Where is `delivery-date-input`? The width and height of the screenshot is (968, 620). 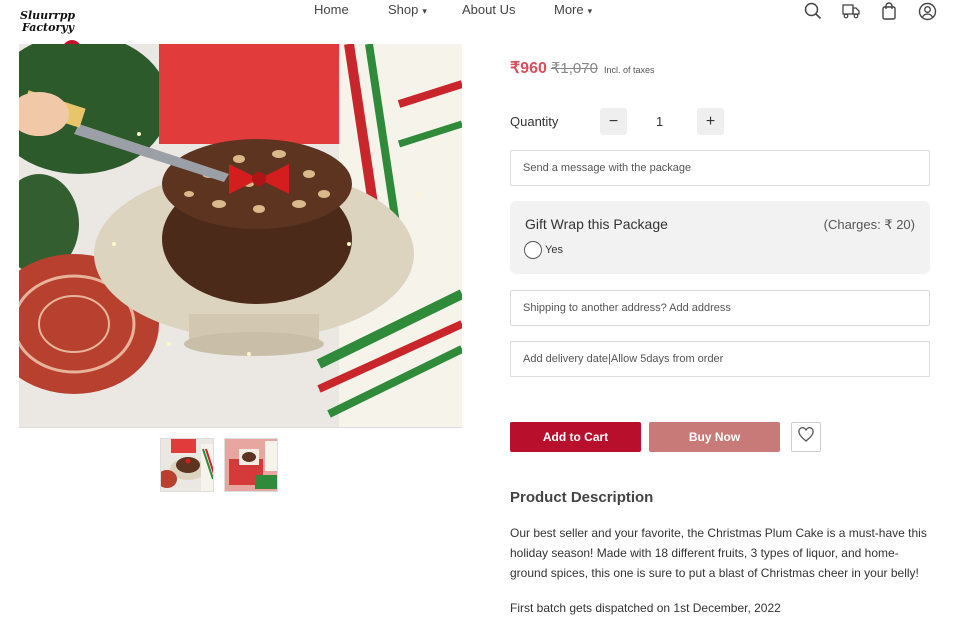
delivery-date-input is located at coordinates (720, 359).